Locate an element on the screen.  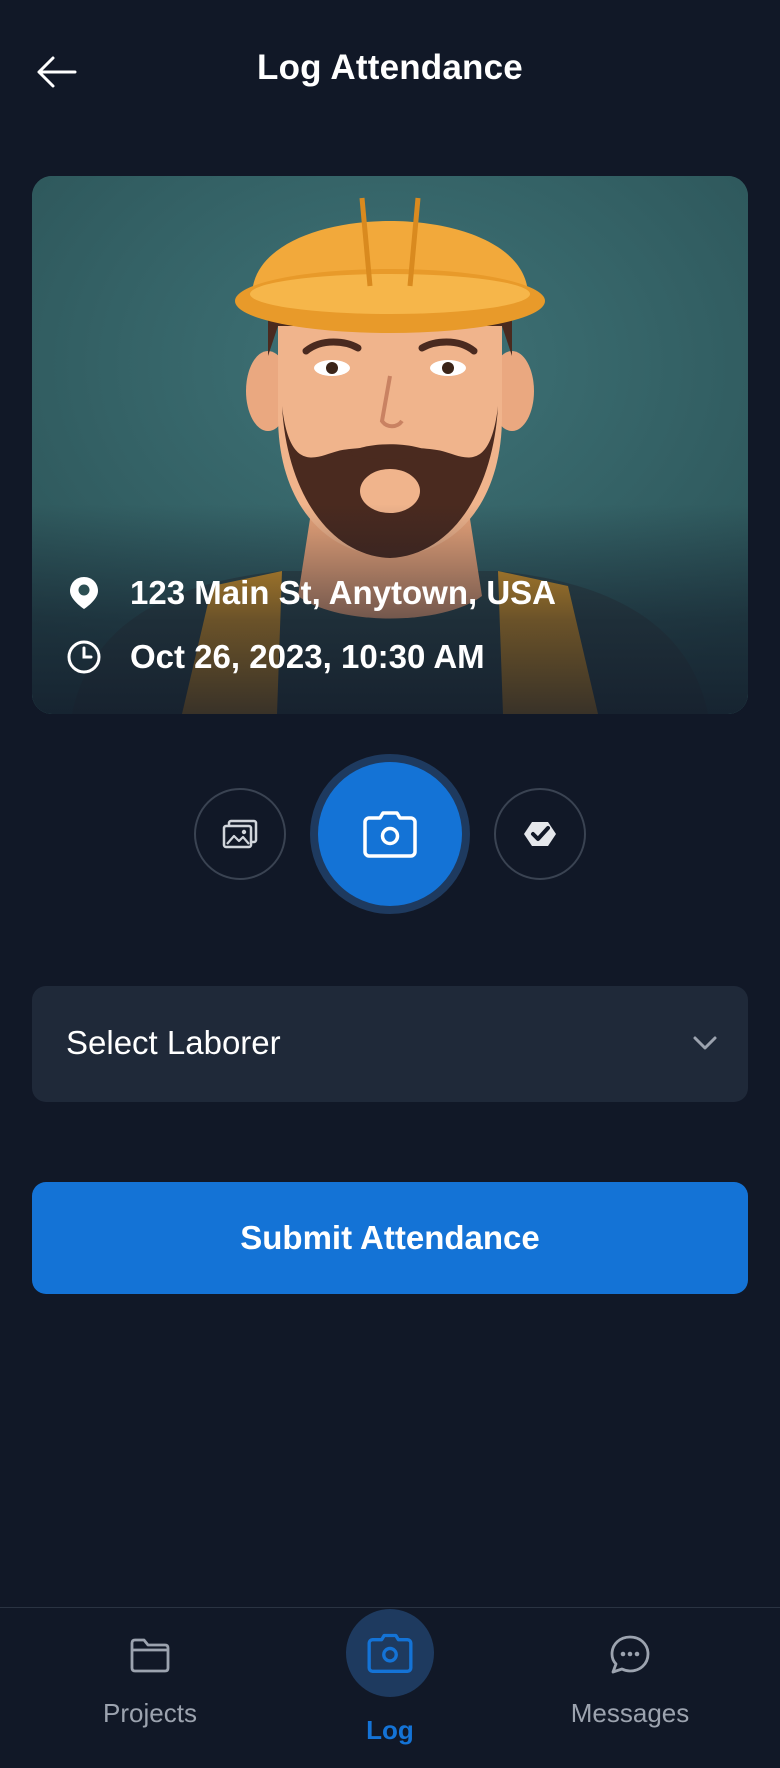
location-row: 123 Main St, Anytown, USA is located at coordinates (311, 593).